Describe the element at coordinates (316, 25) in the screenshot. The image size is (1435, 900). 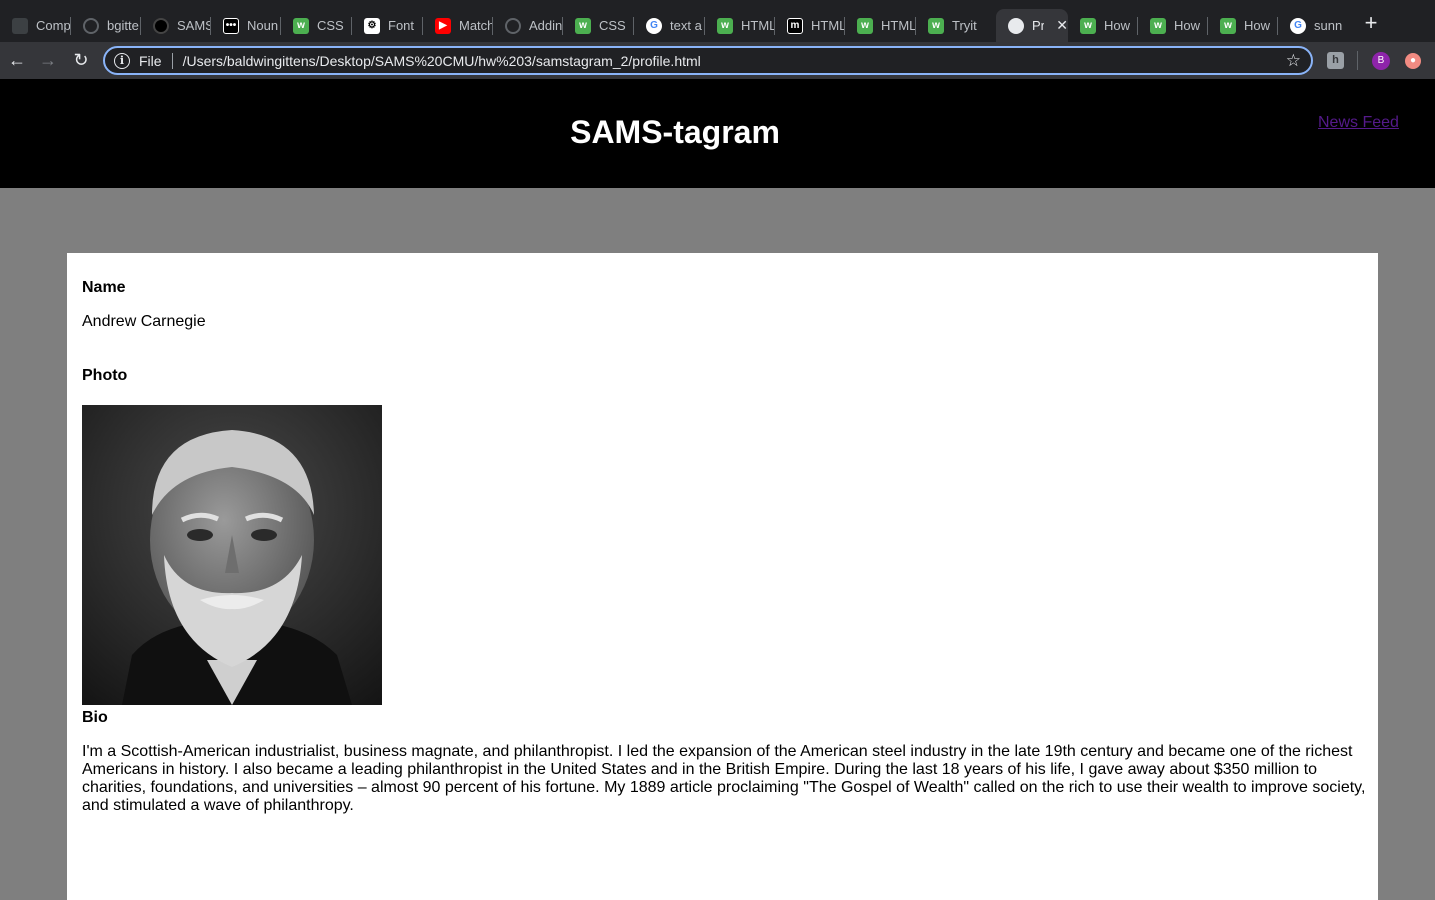
I see `tab-4: w CSS` at that location.